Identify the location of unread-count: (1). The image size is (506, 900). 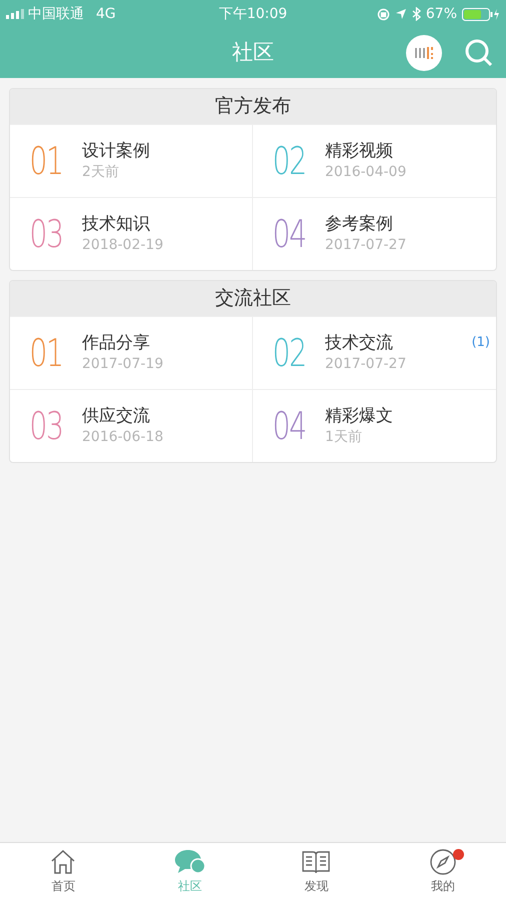
(481, 343).